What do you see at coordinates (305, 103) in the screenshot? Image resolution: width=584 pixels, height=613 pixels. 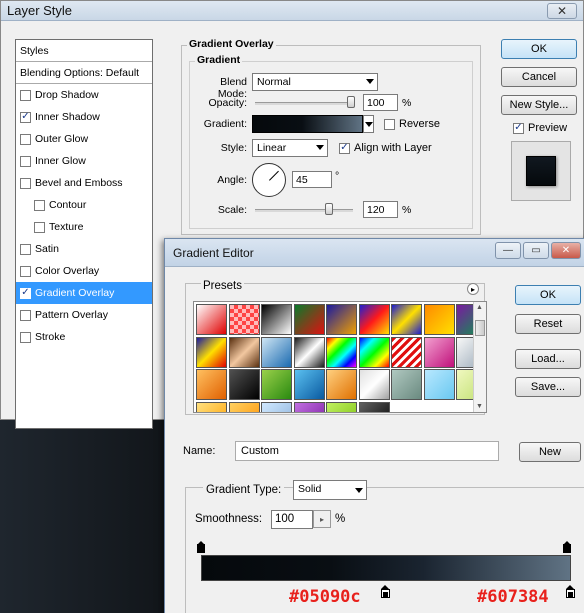 I see `opacity-slider` at bounding box center [305, 103].